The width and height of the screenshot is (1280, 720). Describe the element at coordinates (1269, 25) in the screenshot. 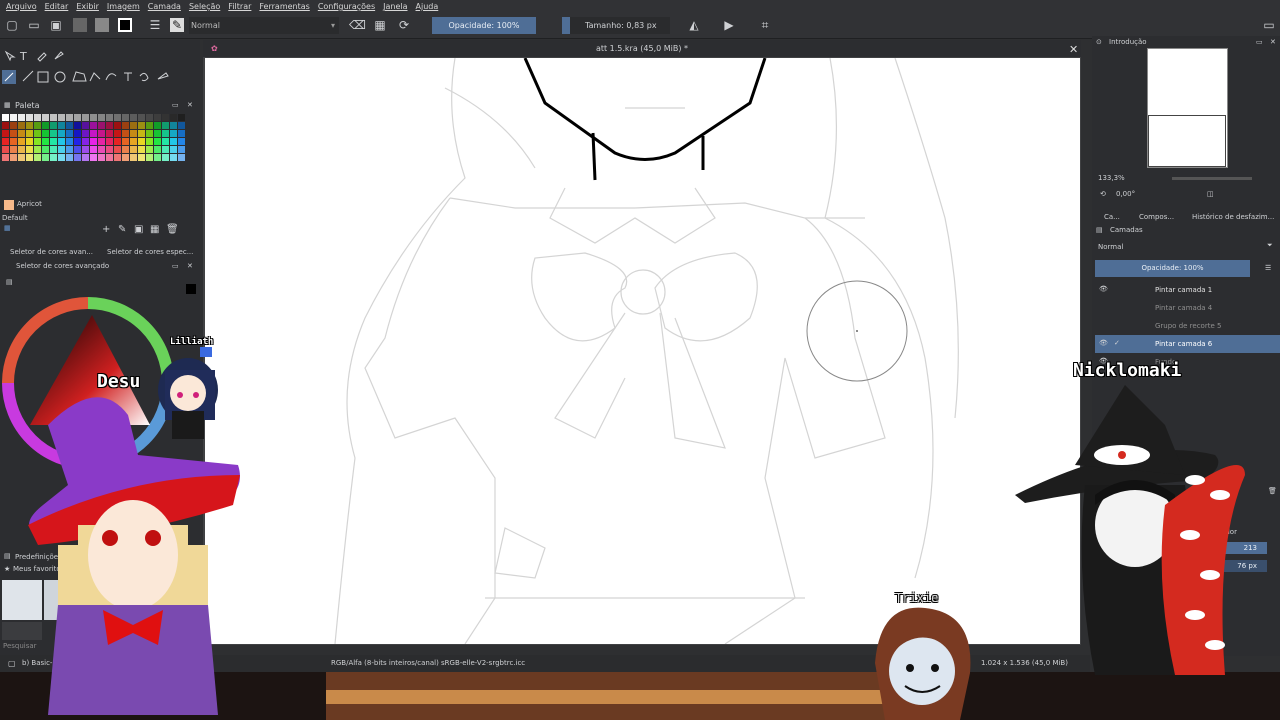

I see `window-layout-icon: ▭` at that location.